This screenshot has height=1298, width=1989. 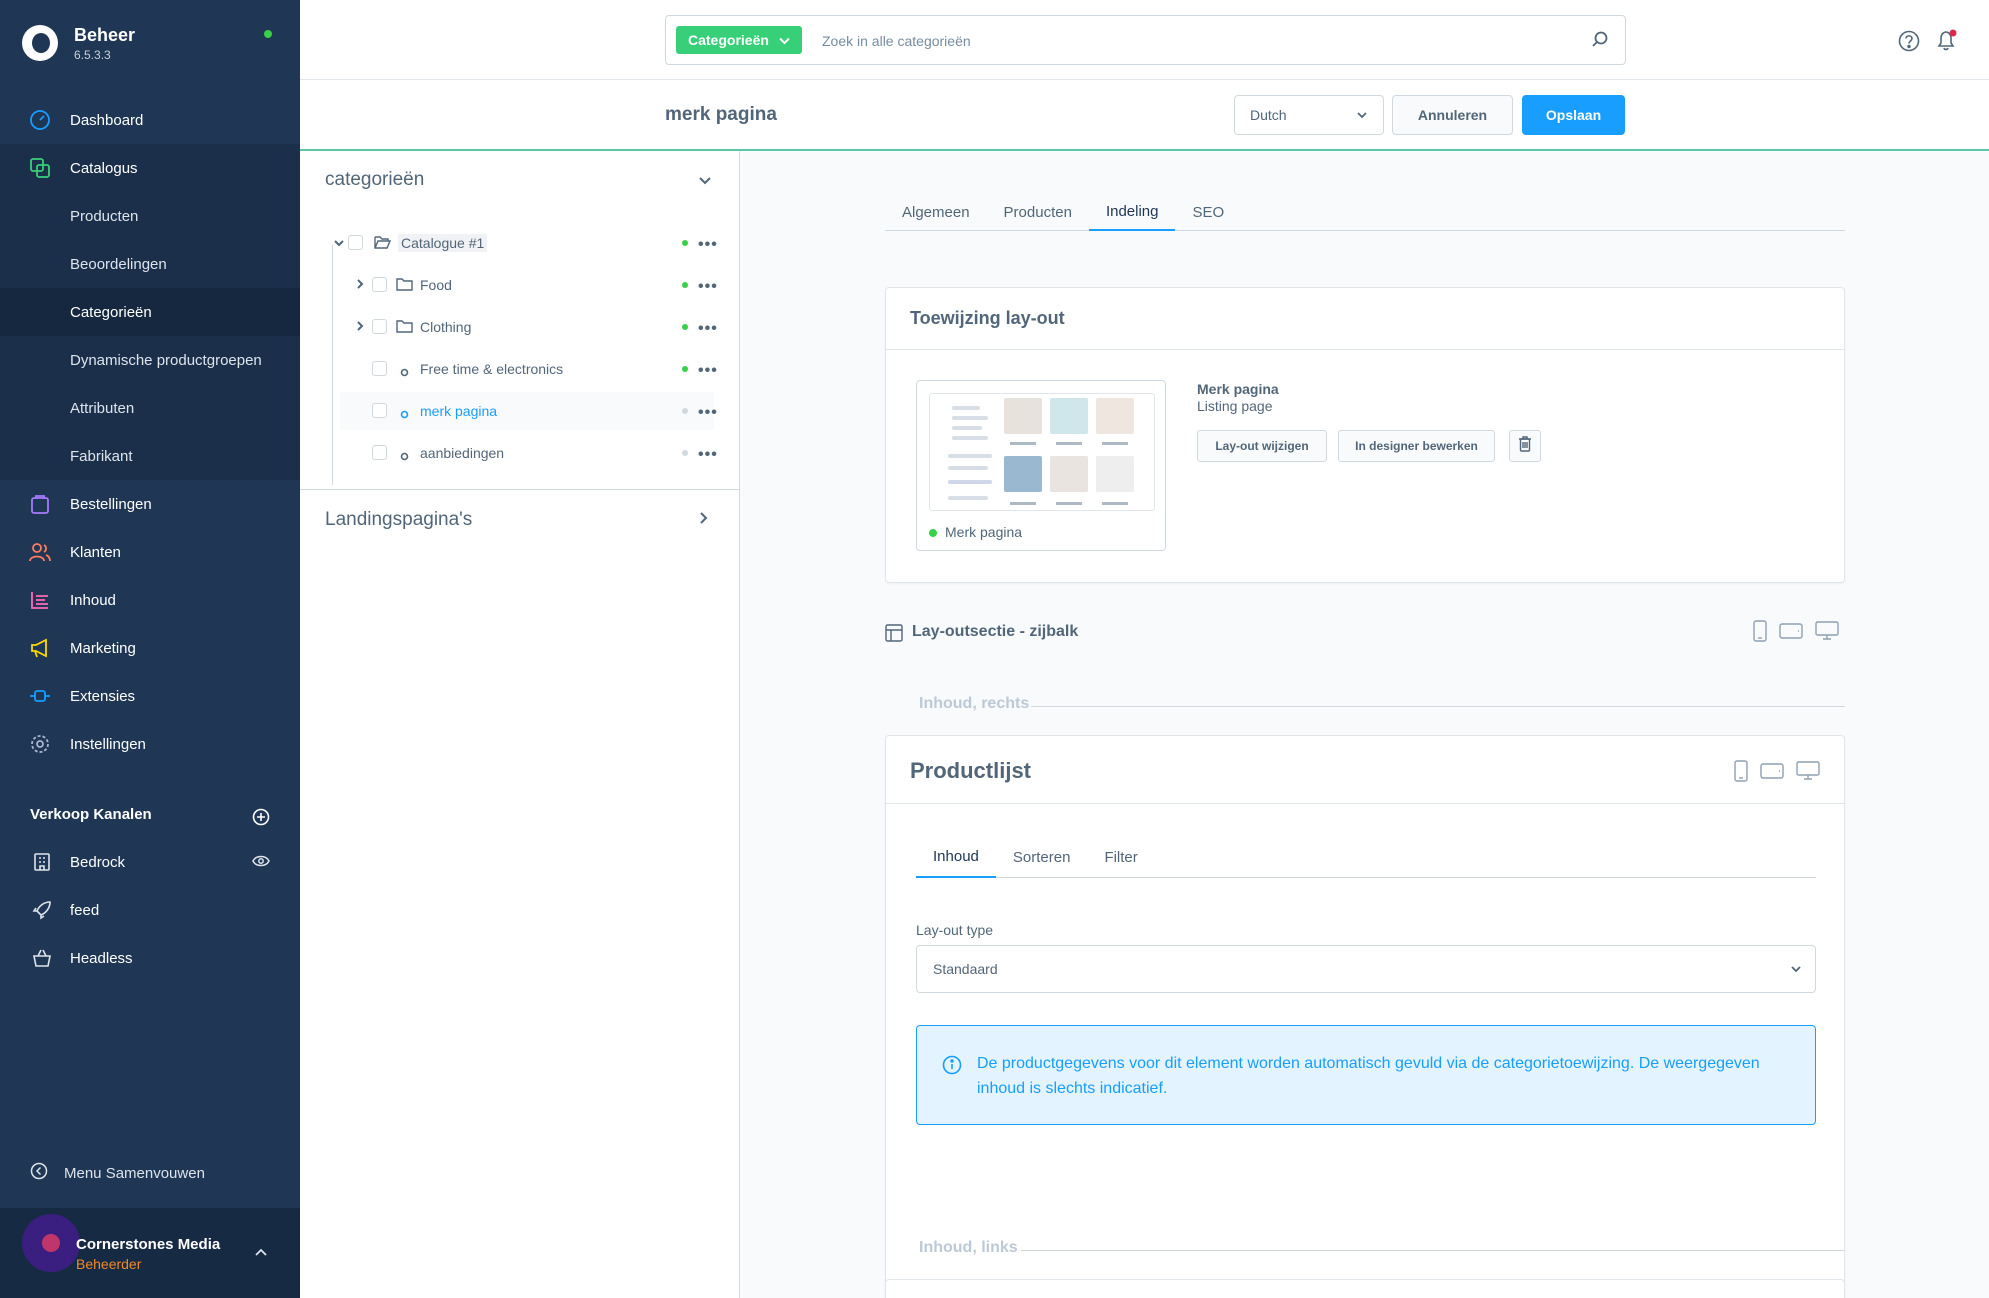 I want to click on layout-section-title: Lay-outsectie - zijbalk, so click(x=995, y=631).